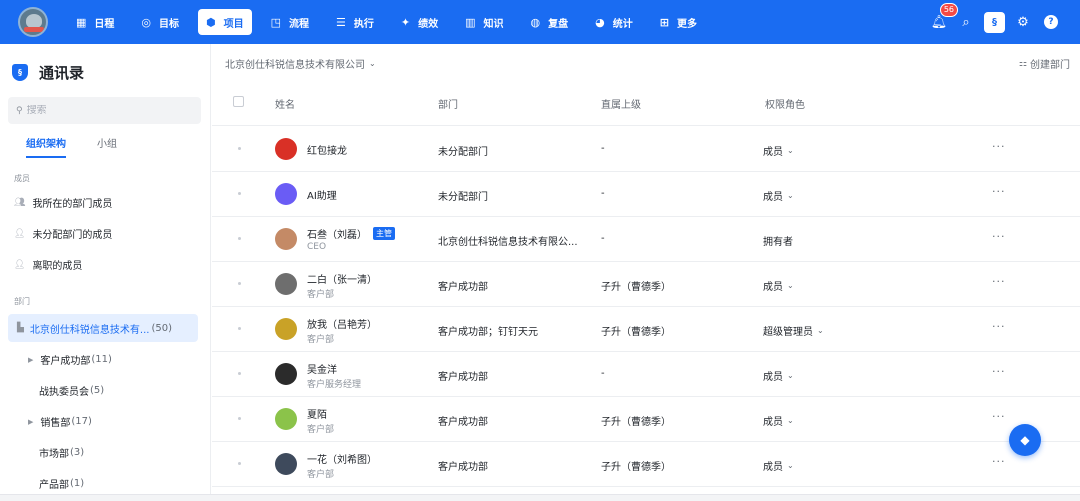 The width and height of the screenshot is (1080, 501). What do you see at coordinates (351, 233) in the screenshot?
I see `member-name: 石叁（刘磊） 主管` at bounding box center [351, 233].